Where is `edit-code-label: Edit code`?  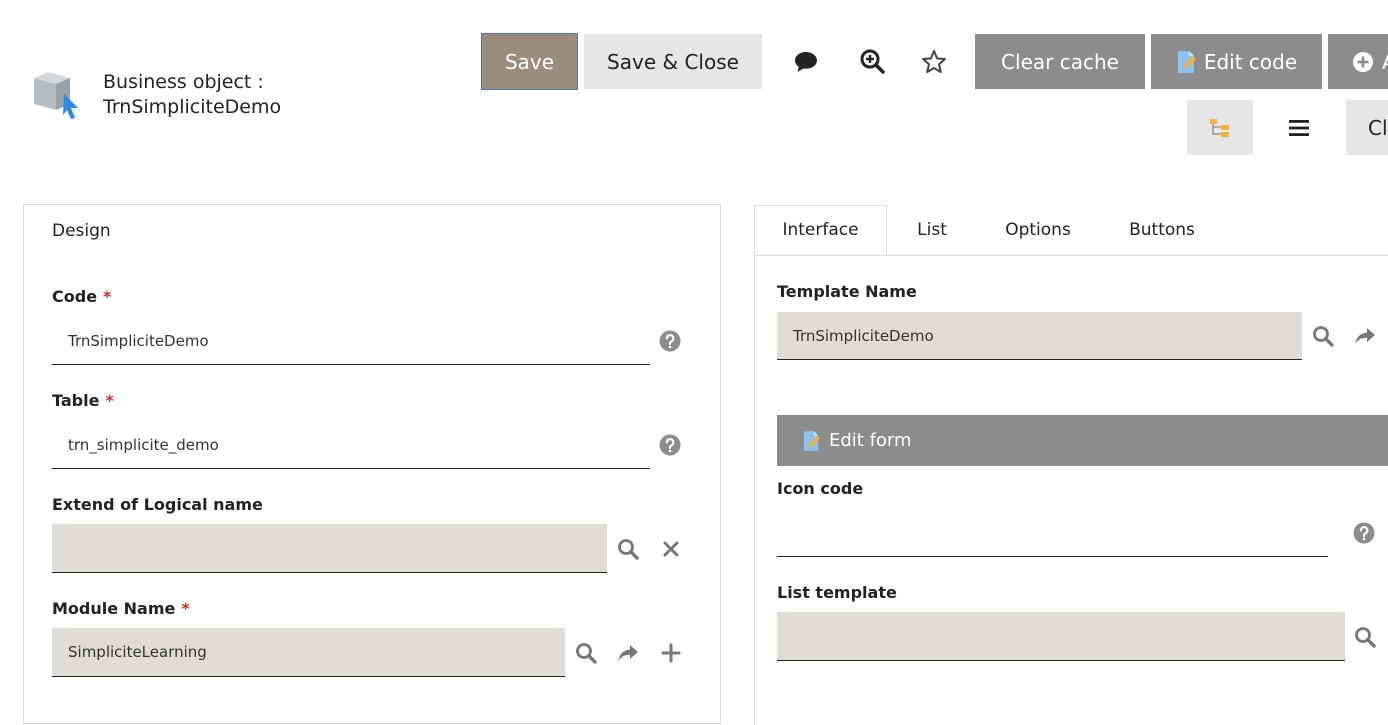
edit-code-label: Edit code is located at coordinates (1250, 61).